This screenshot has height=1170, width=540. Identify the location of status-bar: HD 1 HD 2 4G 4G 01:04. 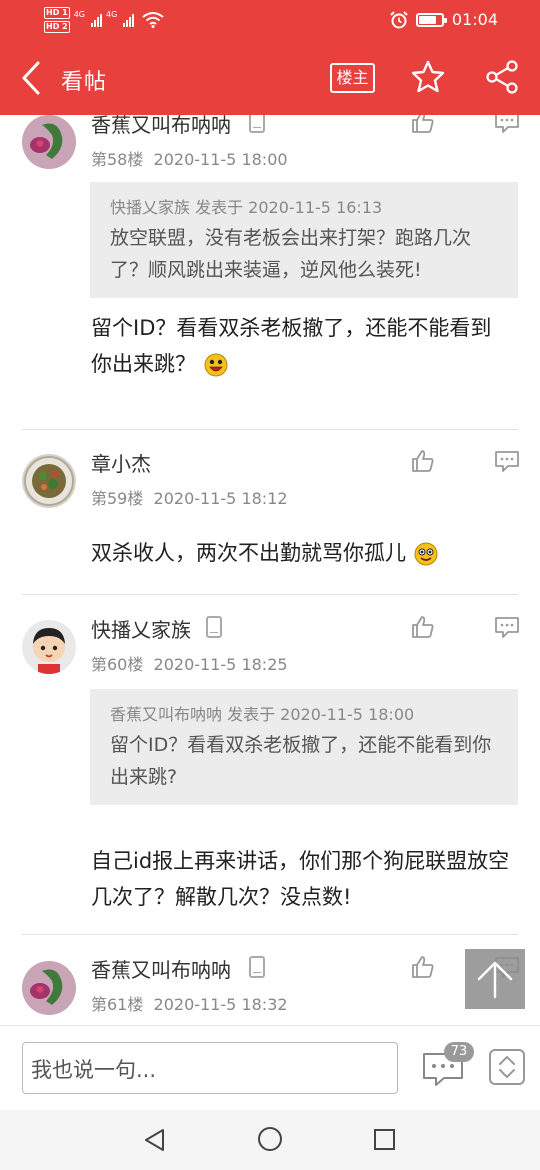
(270, 22).